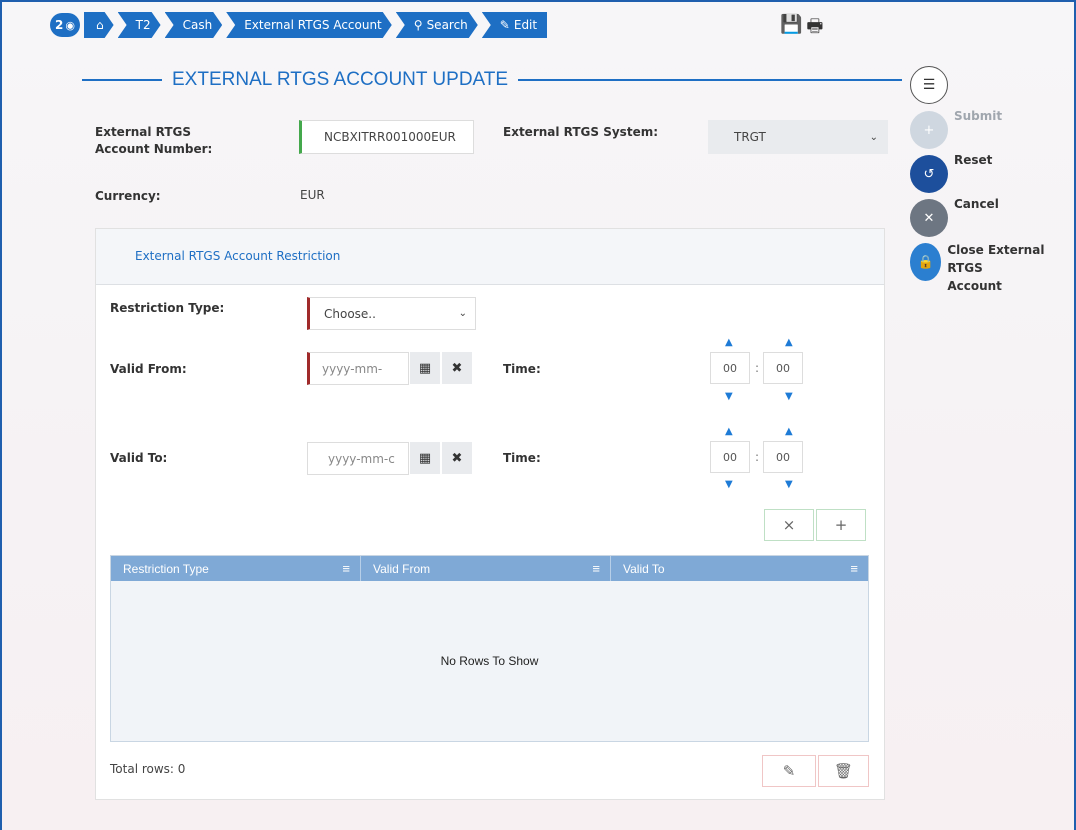 The width and height of the screenshot is (1076, 830). I want to click on currency-value: EUR, so click(312, 195).